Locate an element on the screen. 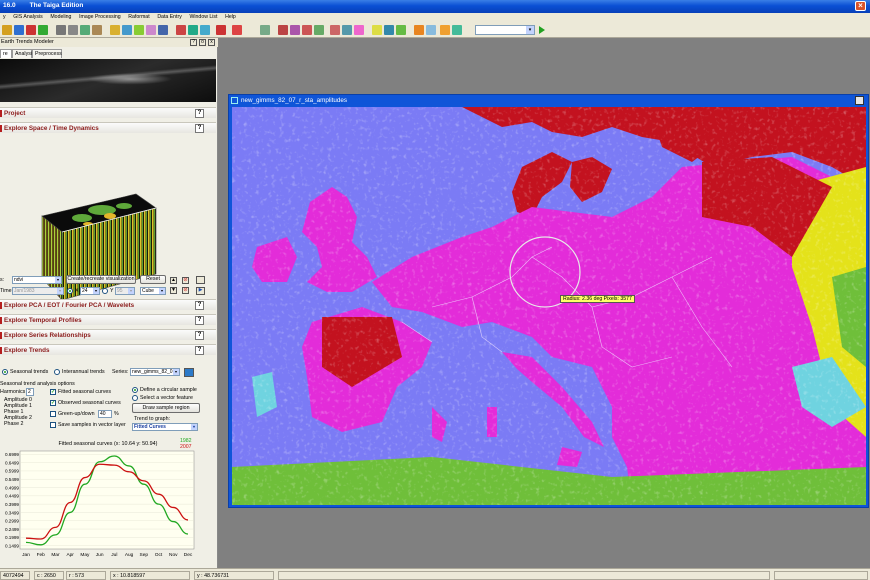  section-space-time: Explore Space / Time Dynamics ? is located at coordinates (108, 127).